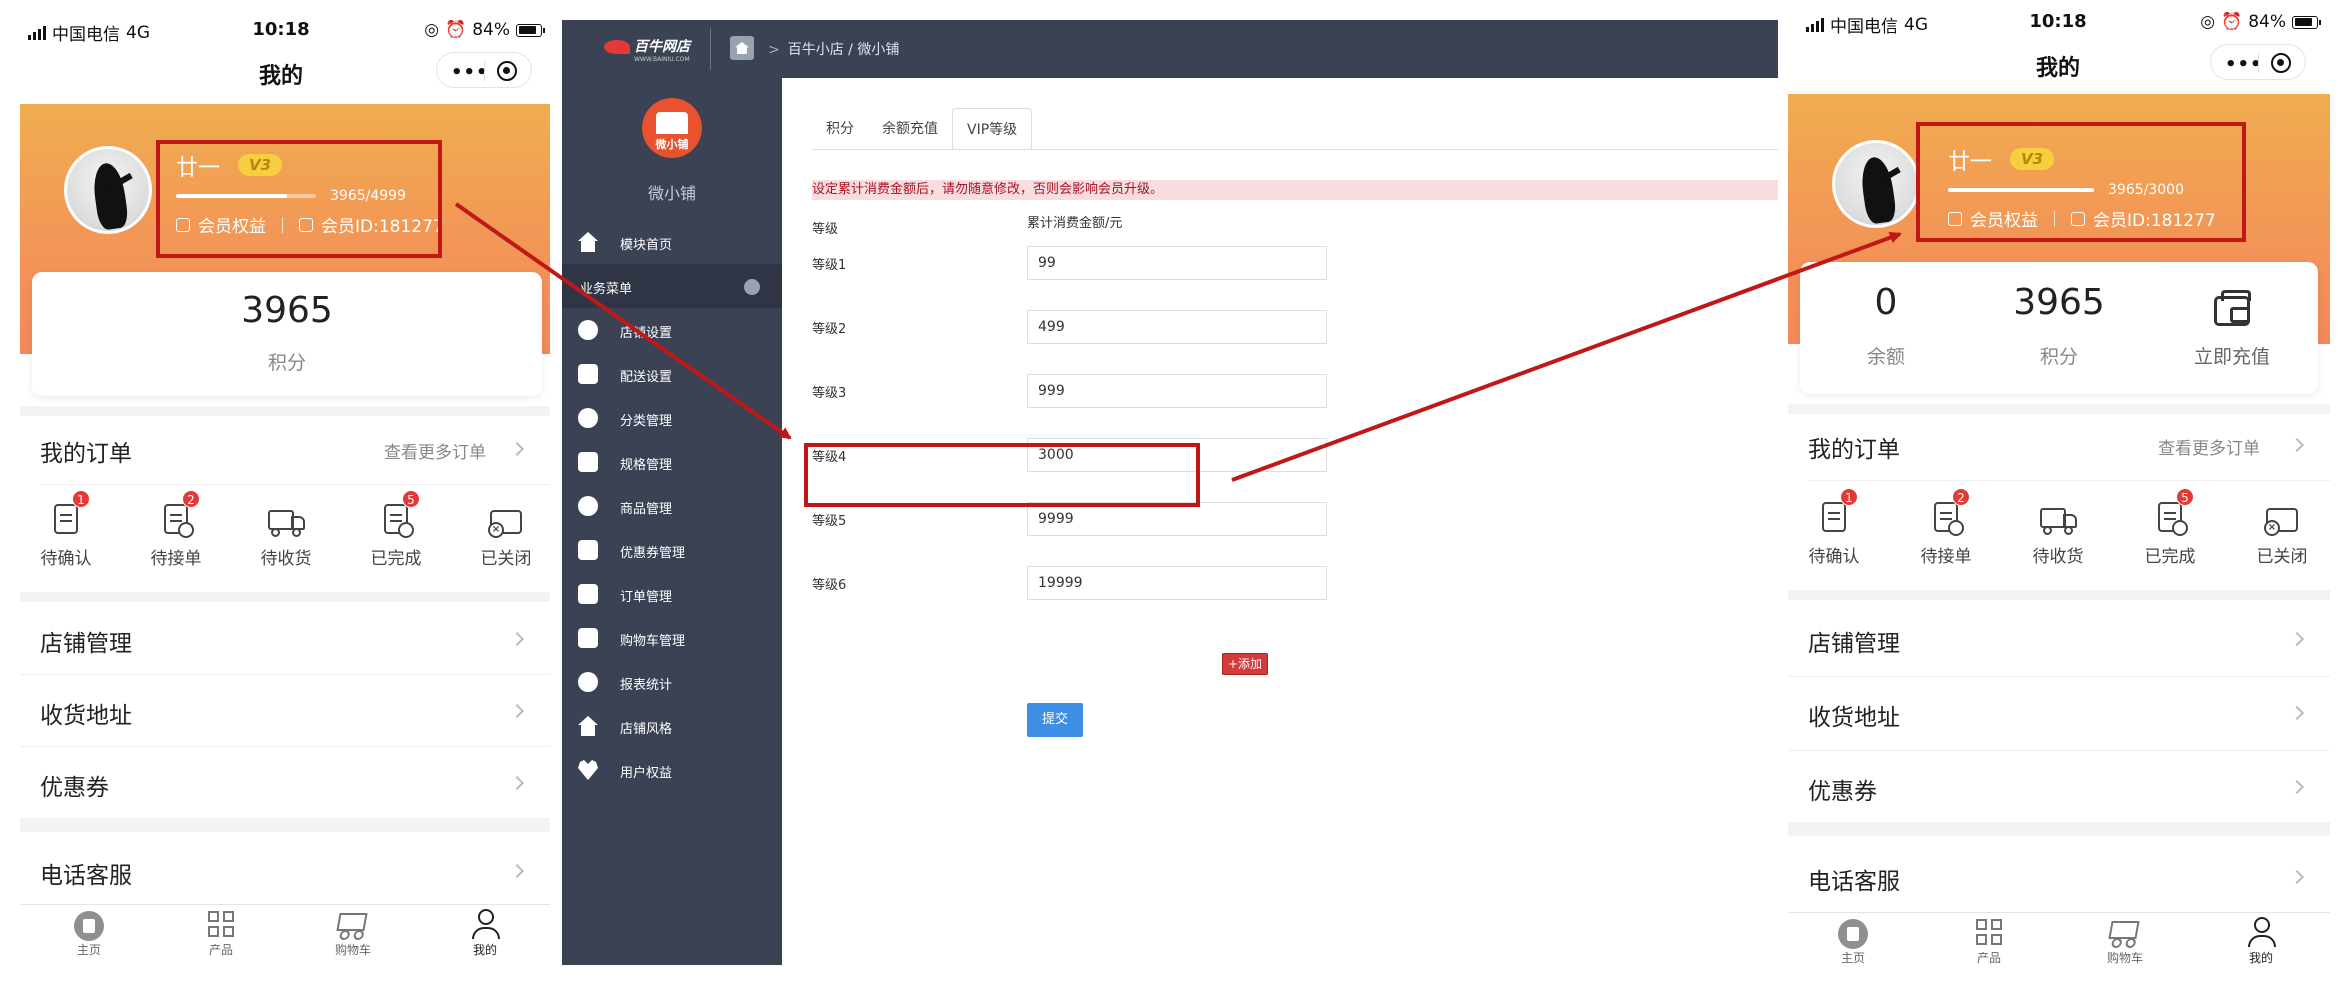 This screenshot has width=2338, height=982. I want to click on goods-icon, so click(588, 506).